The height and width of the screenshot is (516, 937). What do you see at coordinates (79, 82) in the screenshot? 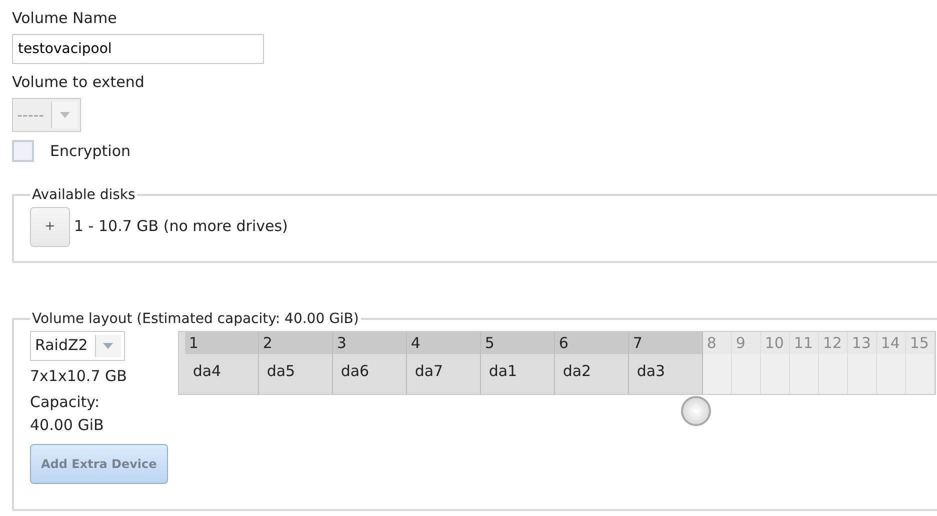
I see `field-label: Volume to extend` at bounding box center [79, 82].